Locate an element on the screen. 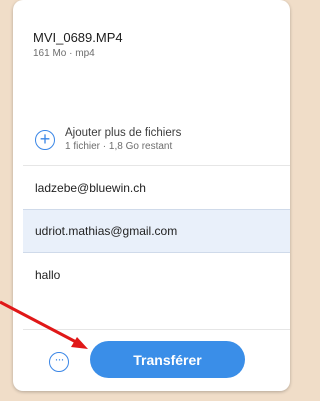 The height and width of the screenshot is (401, 320). recipient-email-field: udriot.mathias@gmail.com is located at coordinates (156, 231).